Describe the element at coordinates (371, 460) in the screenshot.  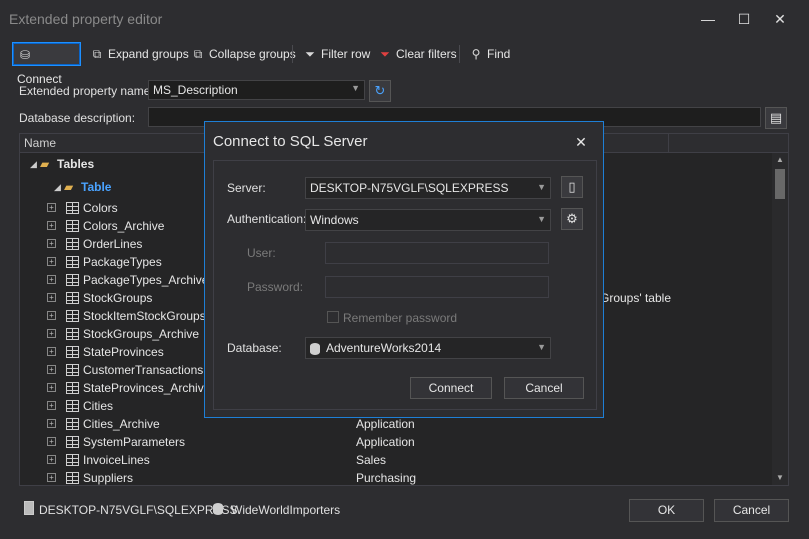
I see `row-schema: Sales` at that location.